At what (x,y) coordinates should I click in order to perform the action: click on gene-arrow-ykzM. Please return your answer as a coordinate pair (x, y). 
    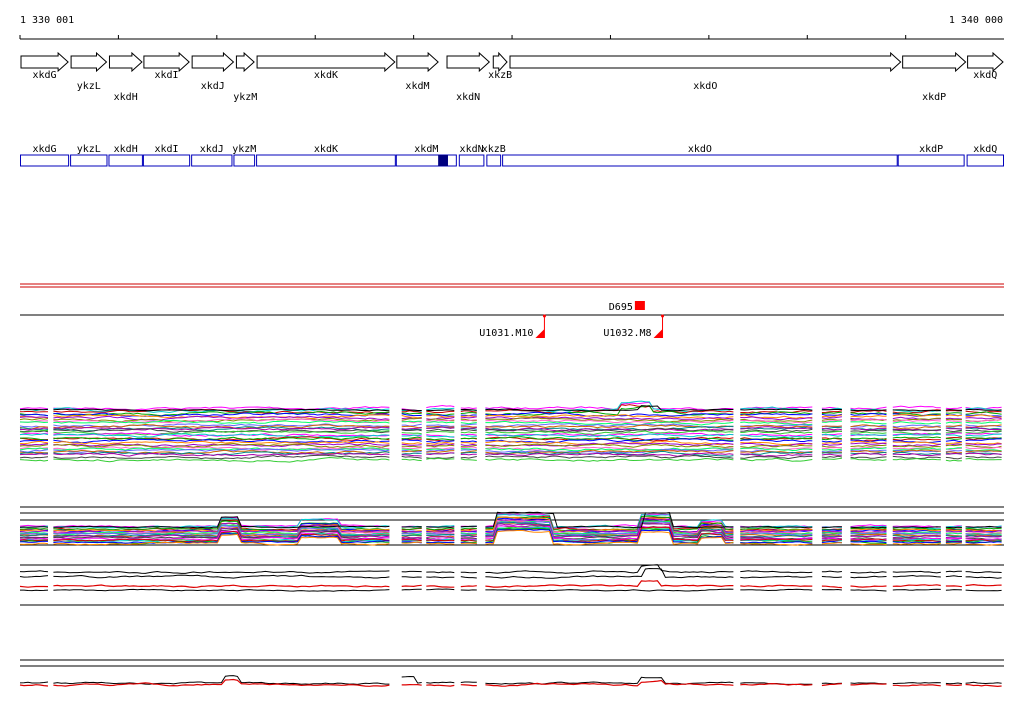
    Looking at the image, I should click on (245, 62).